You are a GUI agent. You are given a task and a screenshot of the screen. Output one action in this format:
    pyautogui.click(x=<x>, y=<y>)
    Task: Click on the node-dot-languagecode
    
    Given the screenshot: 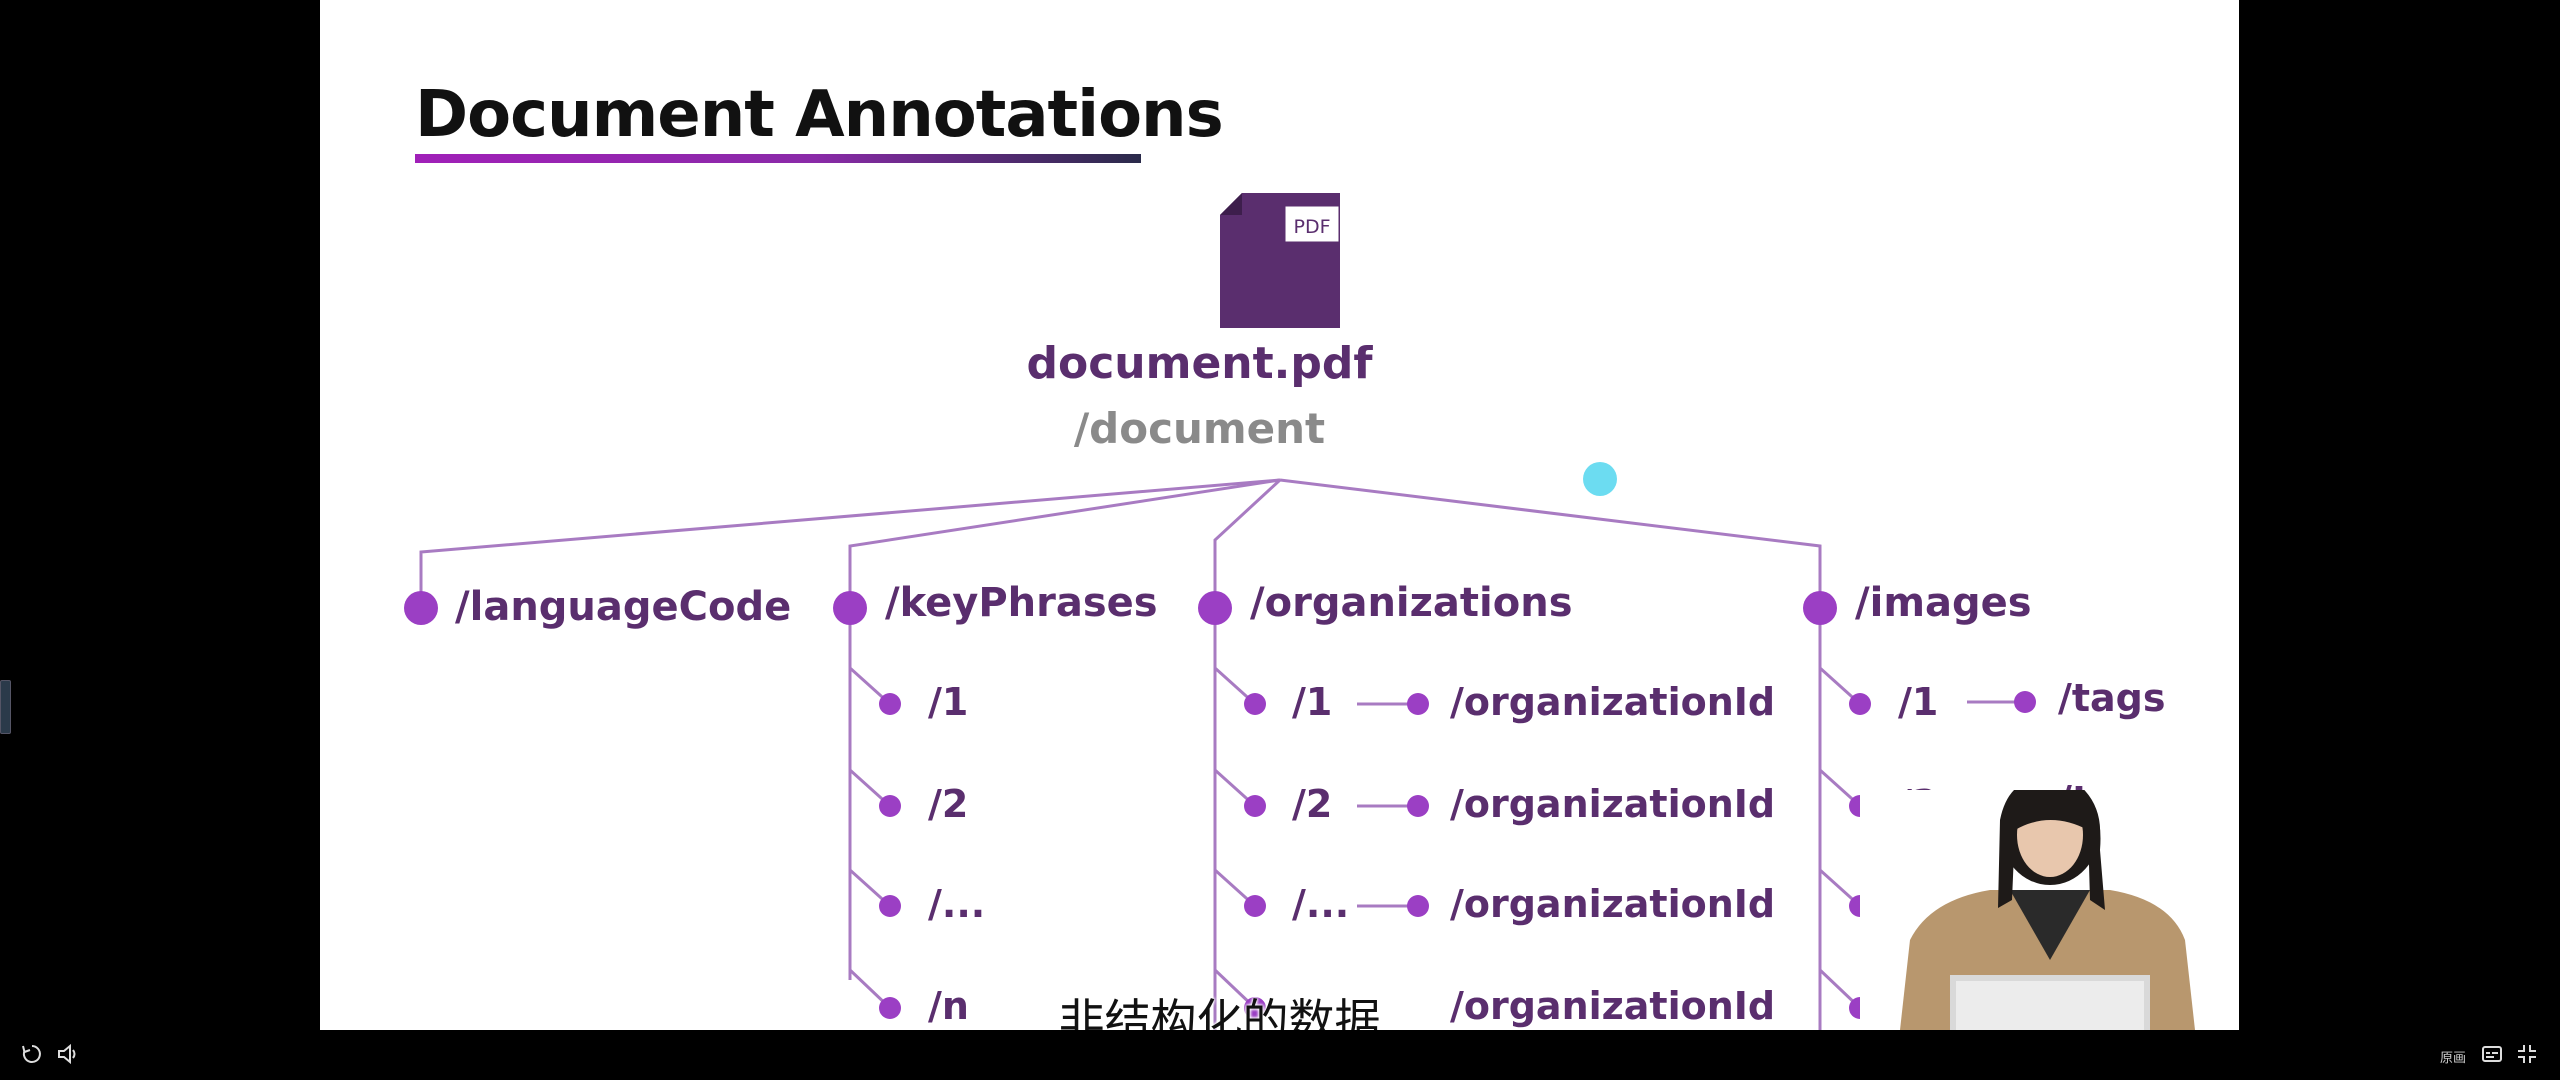 What is the action you would take?
    pyautogui.click(x=421, y=608)
    